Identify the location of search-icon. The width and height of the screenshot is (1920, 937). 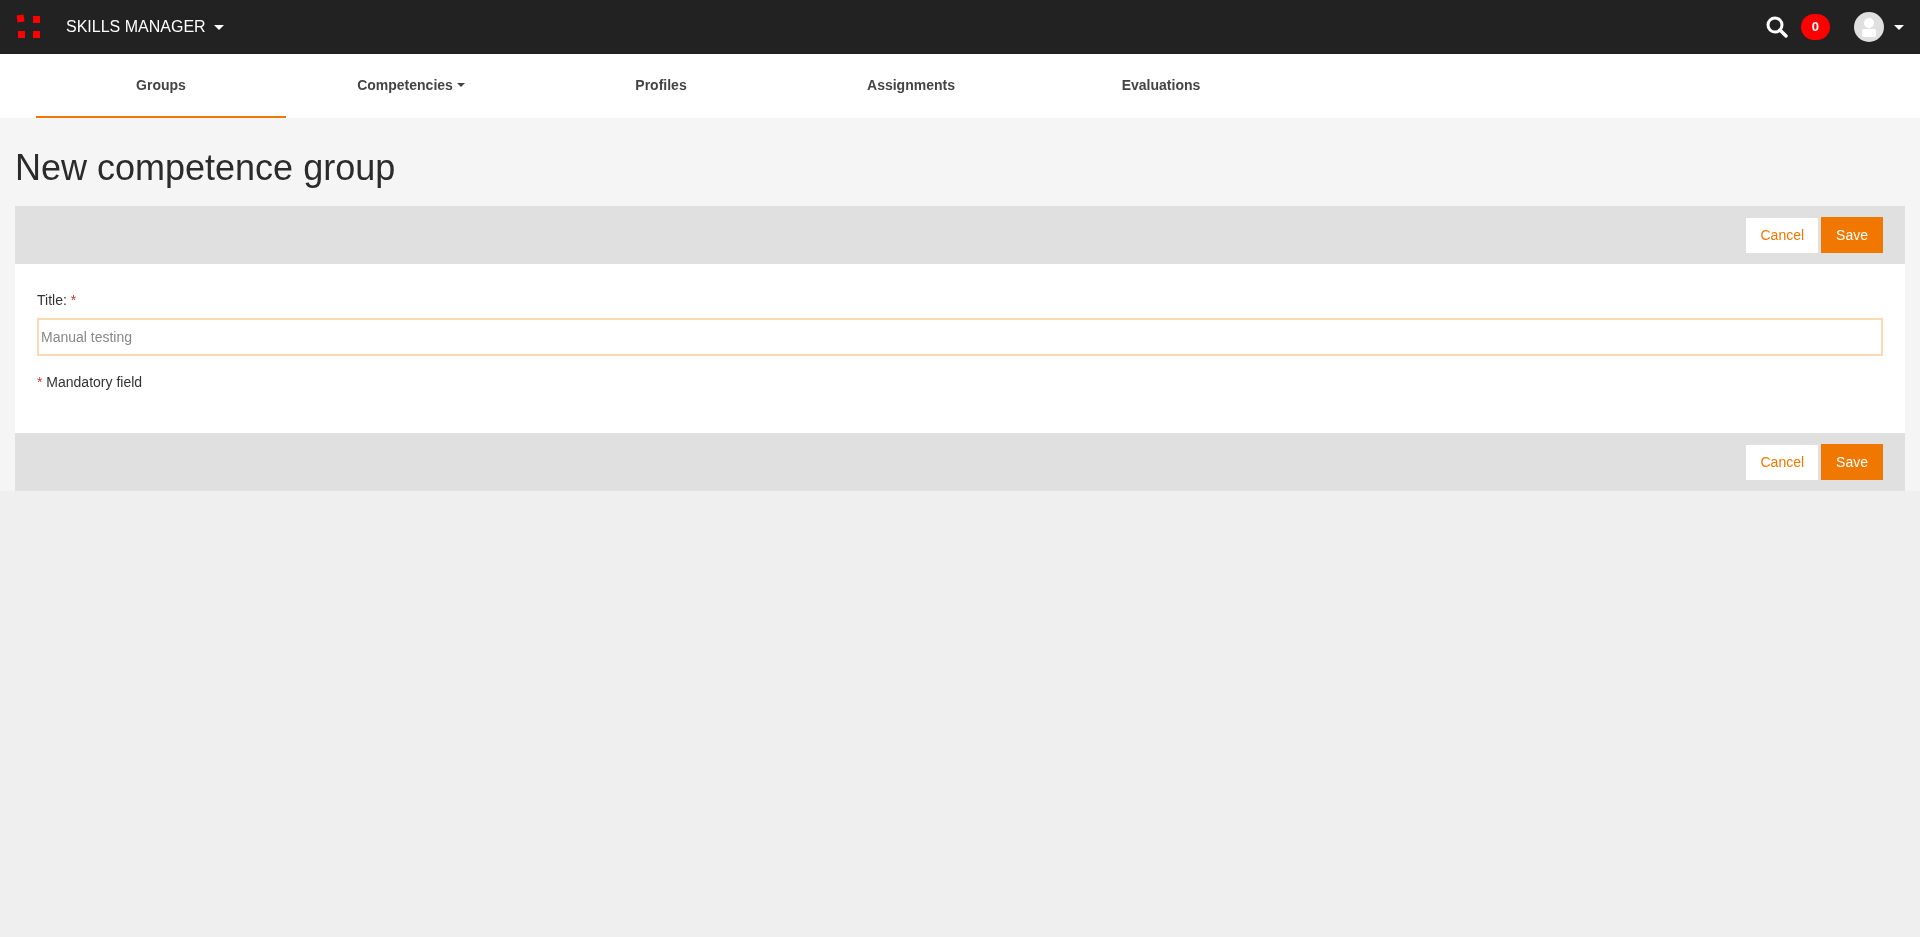
(1776, 27).